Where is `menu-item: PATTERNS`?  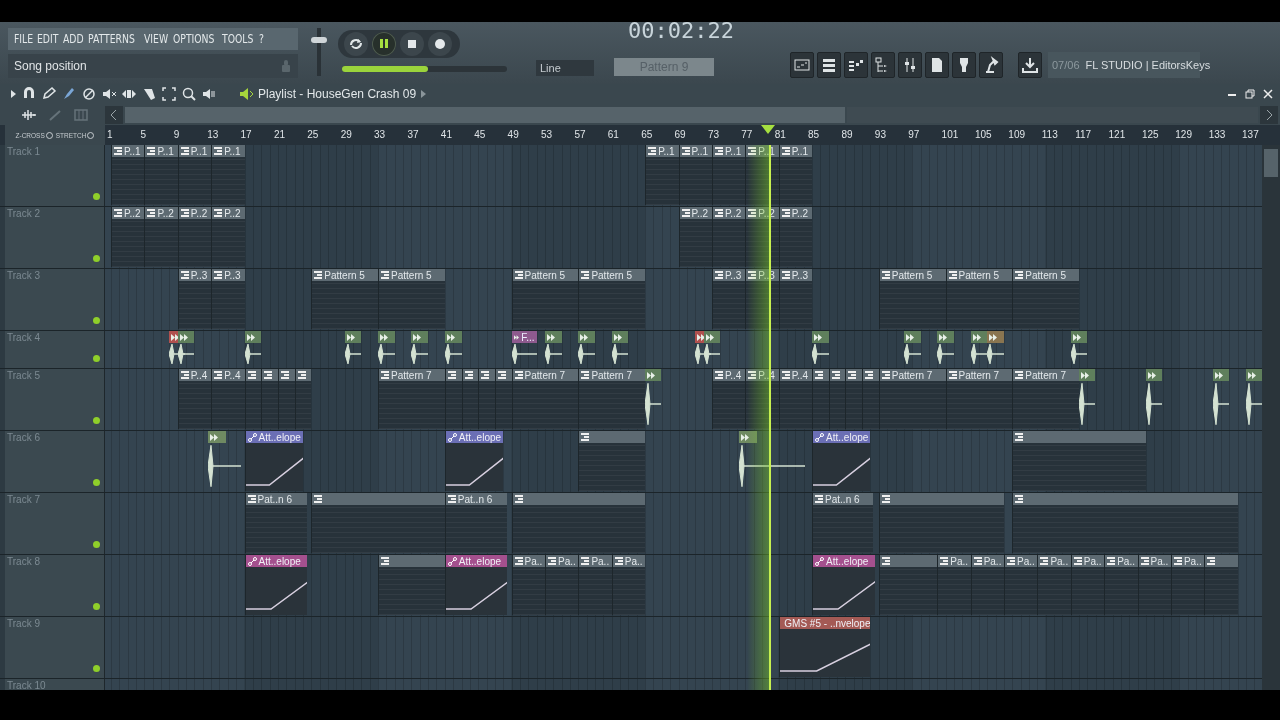
menu-item: PATTERNS is located at coordinates (111, 39).